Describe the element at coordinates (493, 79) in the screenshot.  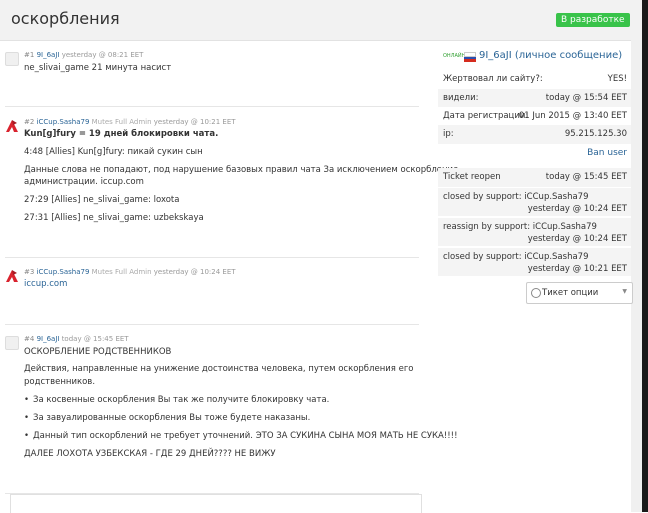
I see `info-label: Жертвовал ли сайту?:` at that location.